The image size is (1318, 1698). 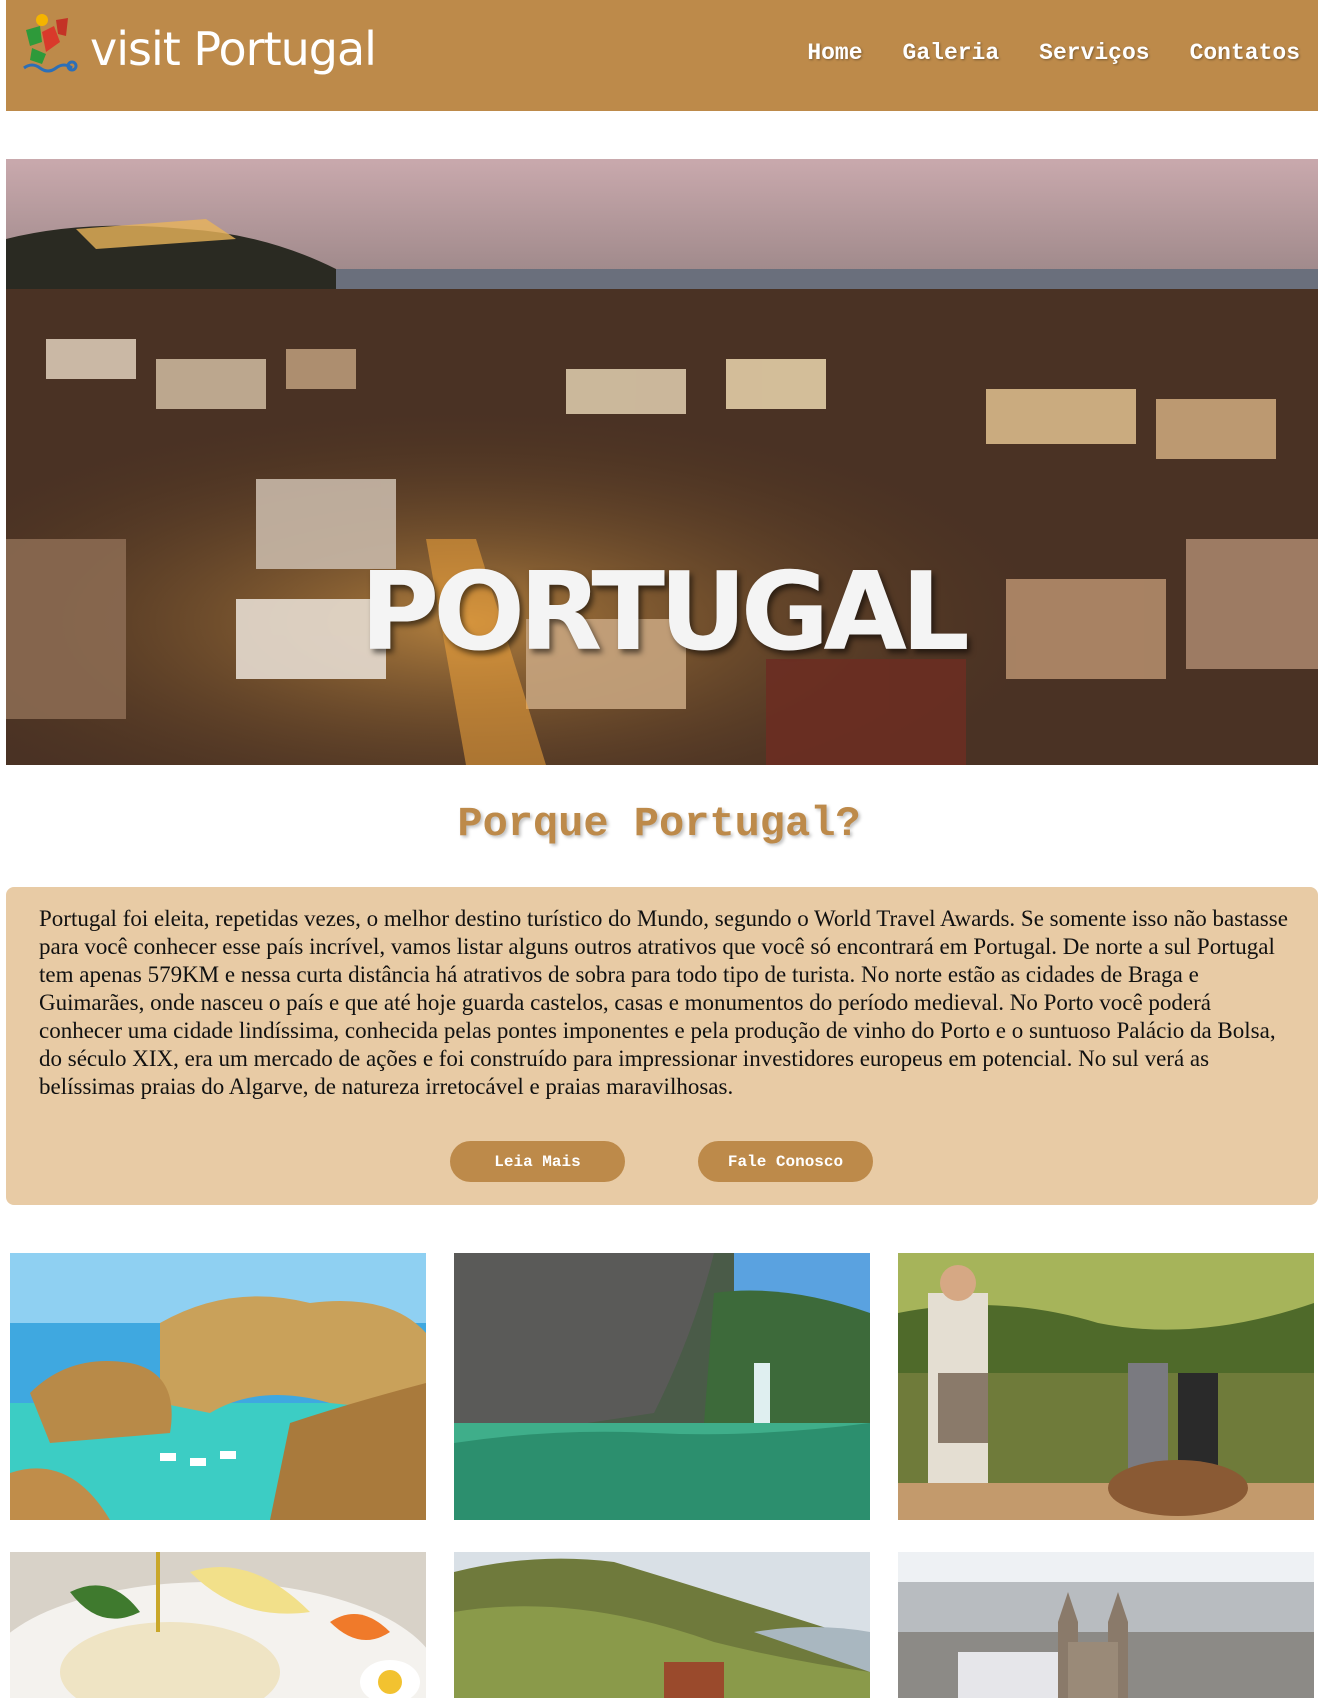 What do you see at coordinates (218, 1625) in the screenshot?
I see `gallery-image-codfish-dish` at bounding box center [218, 1625].